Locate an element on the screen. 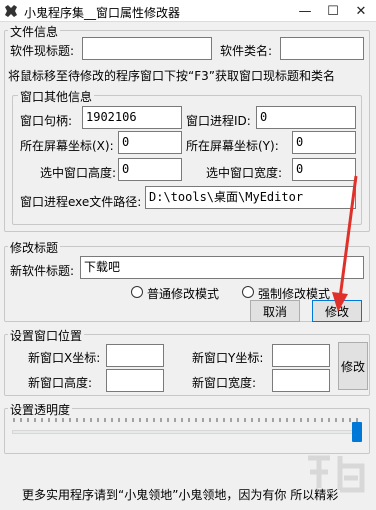 This screenshot has height=510, width=376. minimize-icon: — is located at coordinates (305, 11).